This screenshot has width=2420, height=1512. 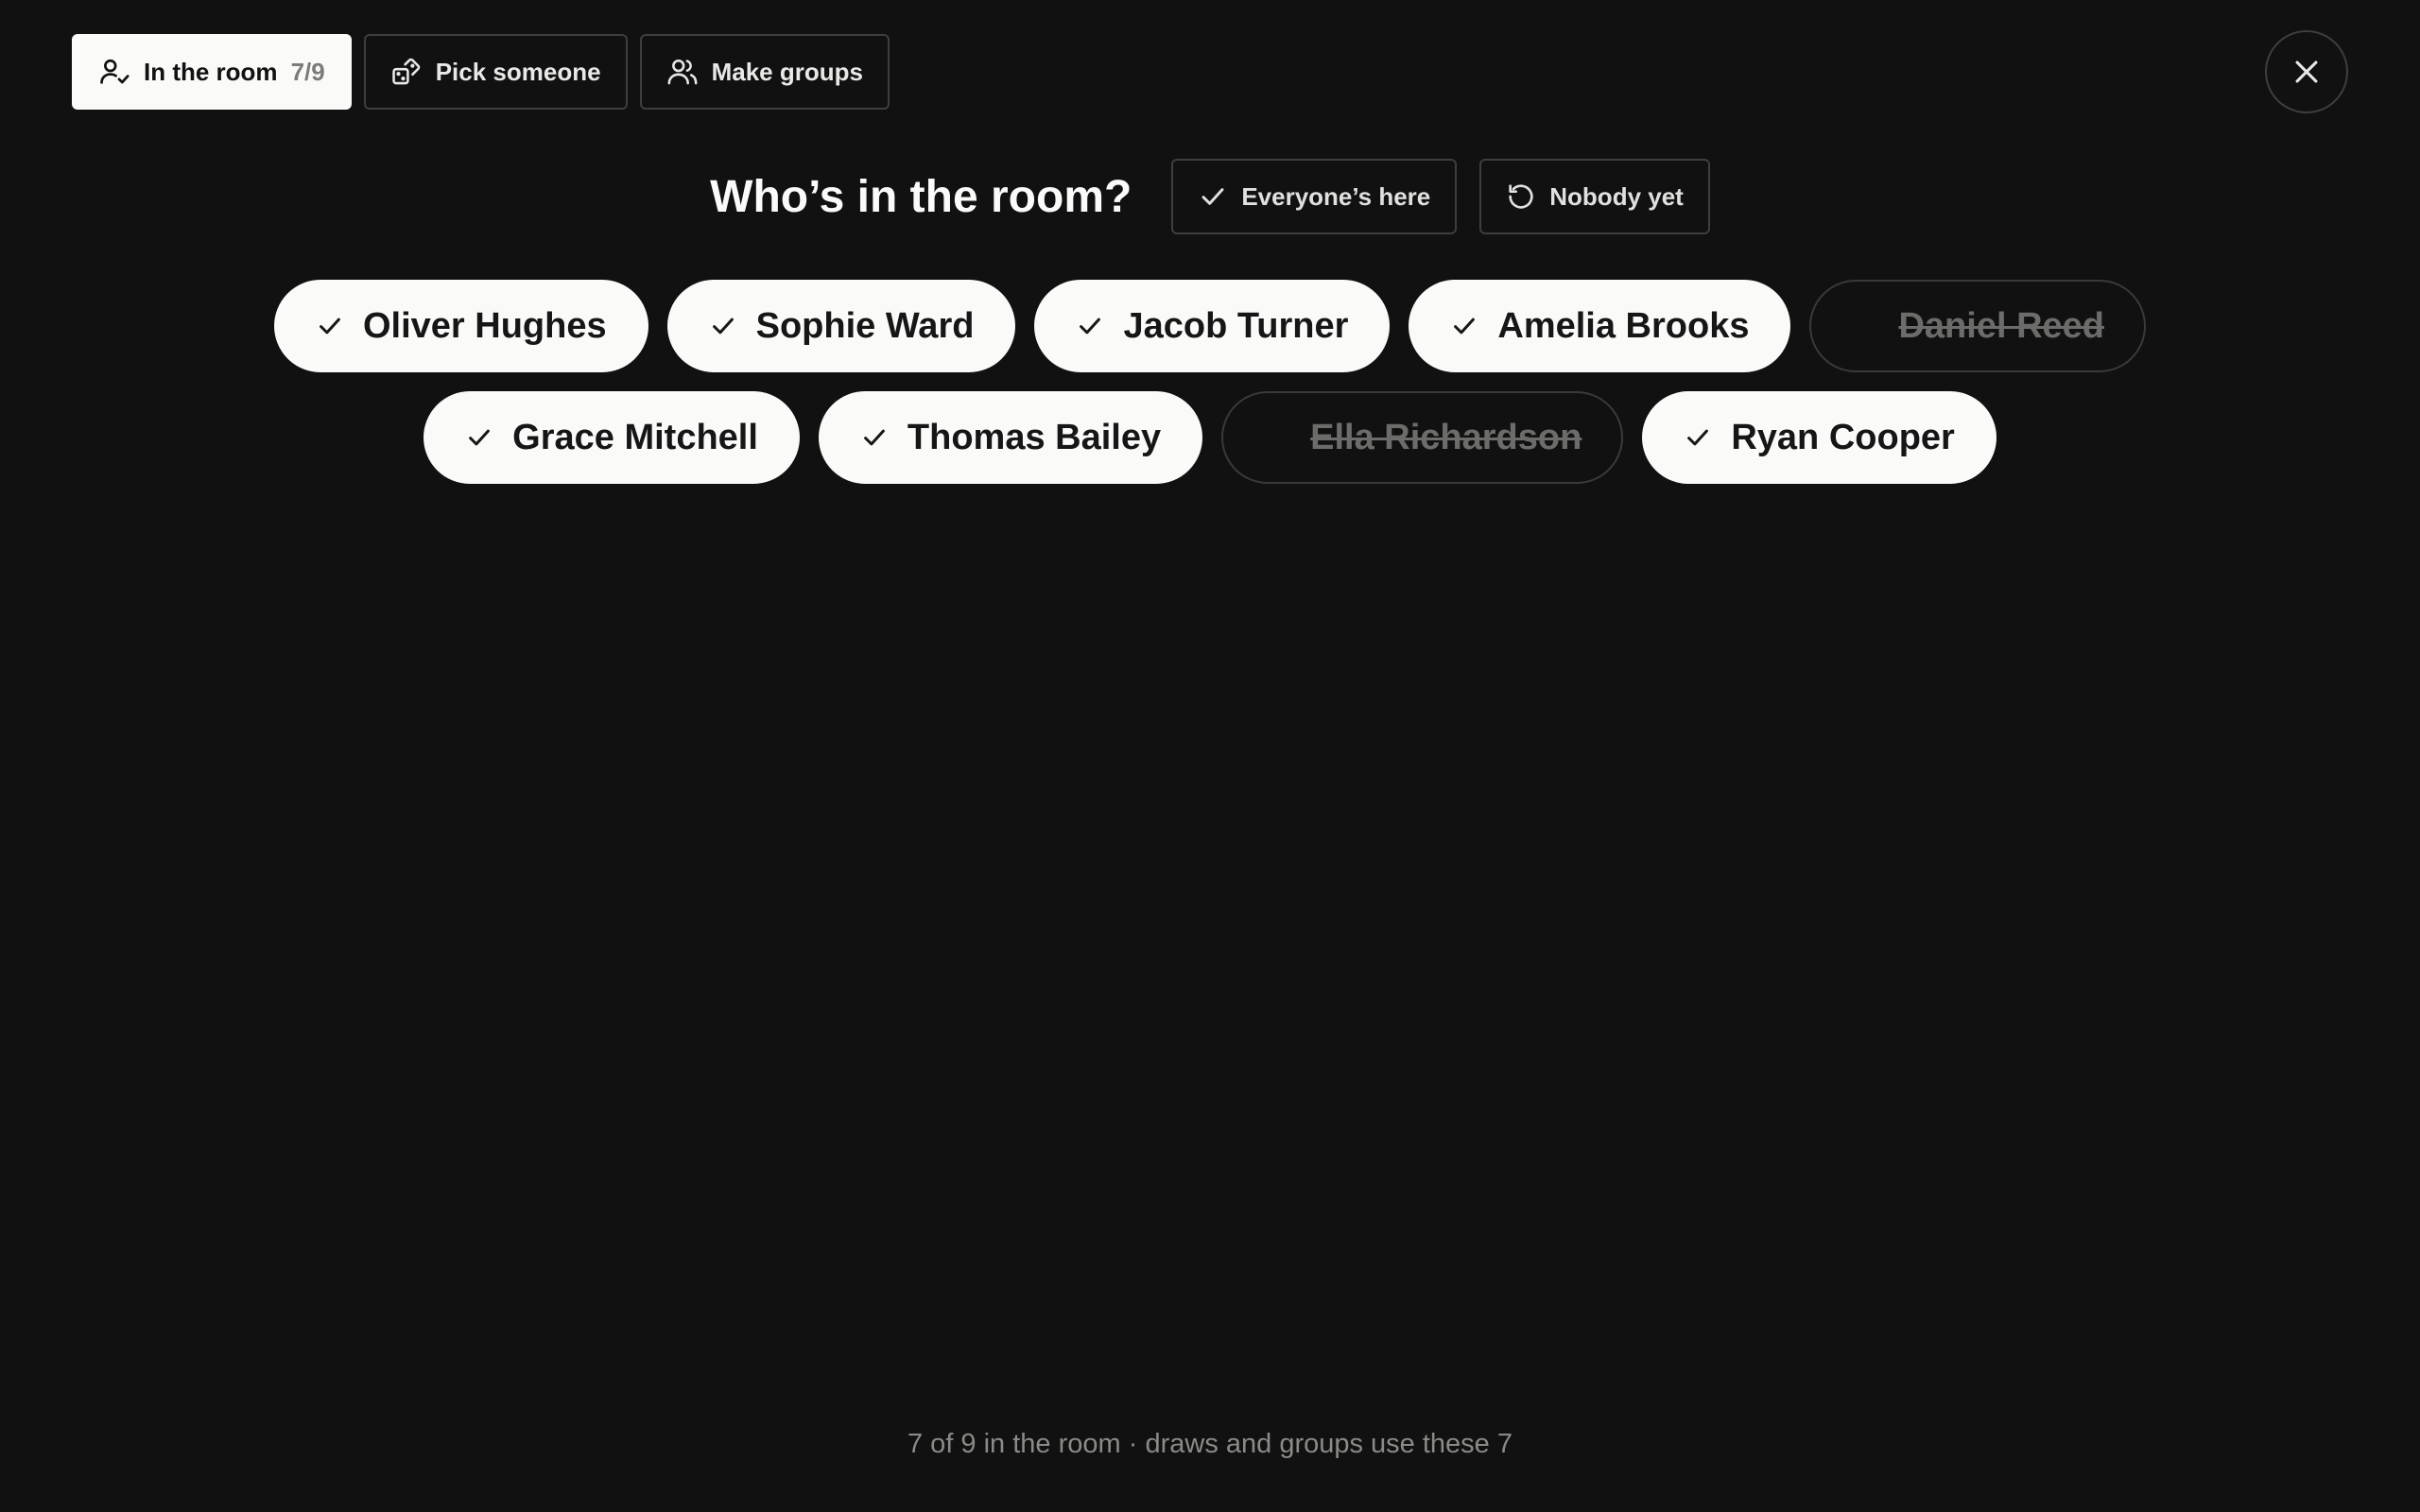 I want to click on page-title: Who’s in the room?, so click(x=921, y=196).